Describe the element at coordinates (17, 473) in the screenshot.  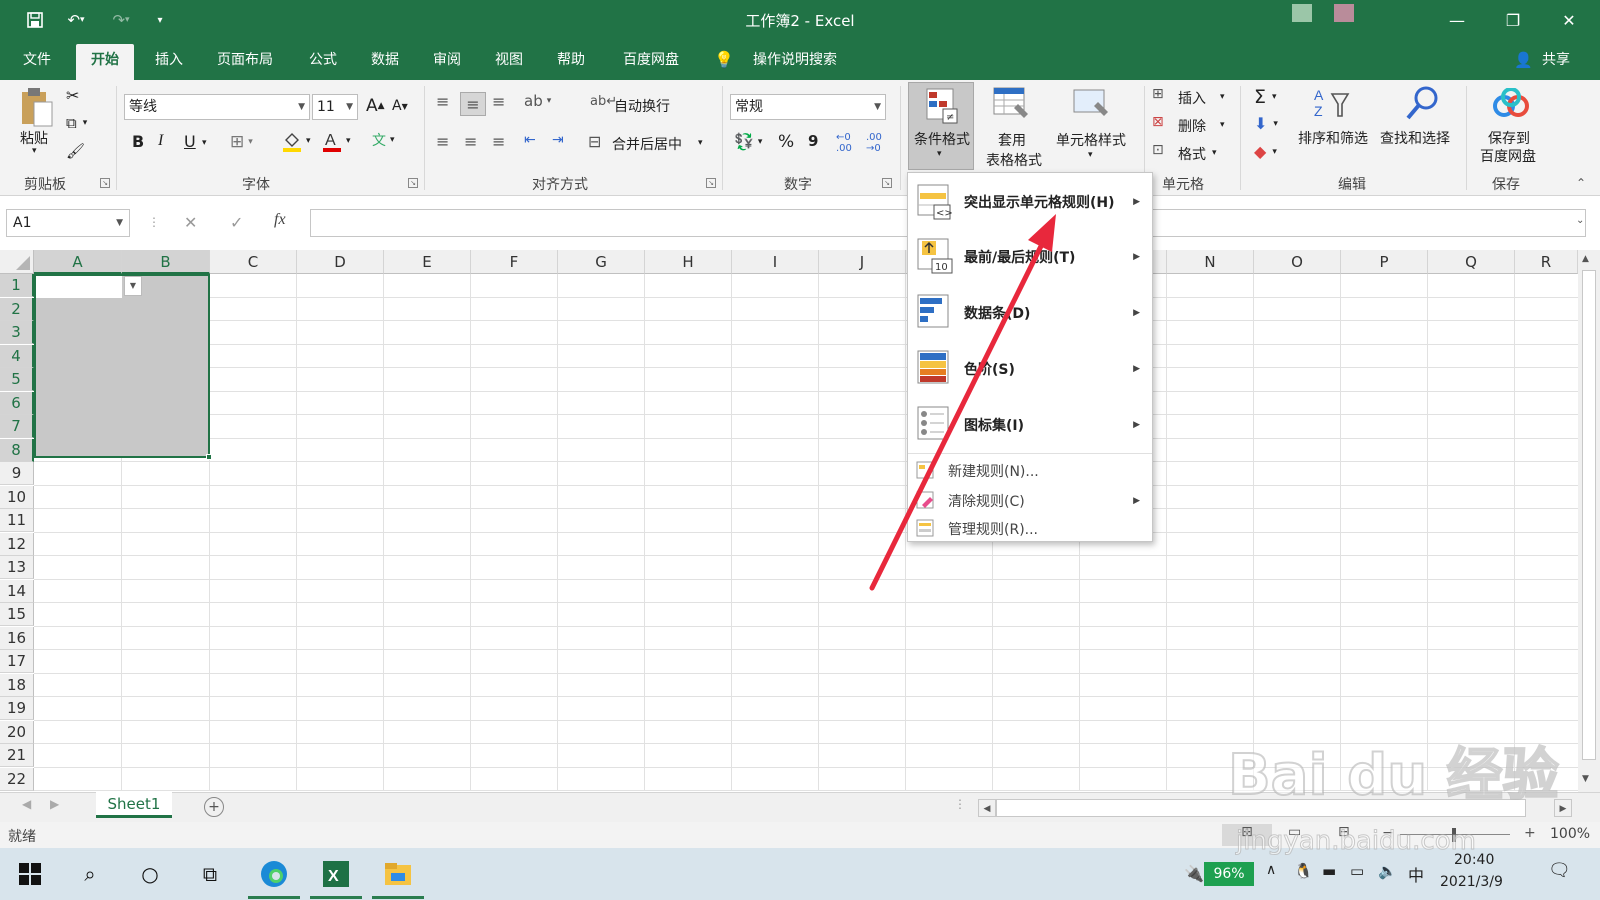
I see `row-header-9: 9` at that location.